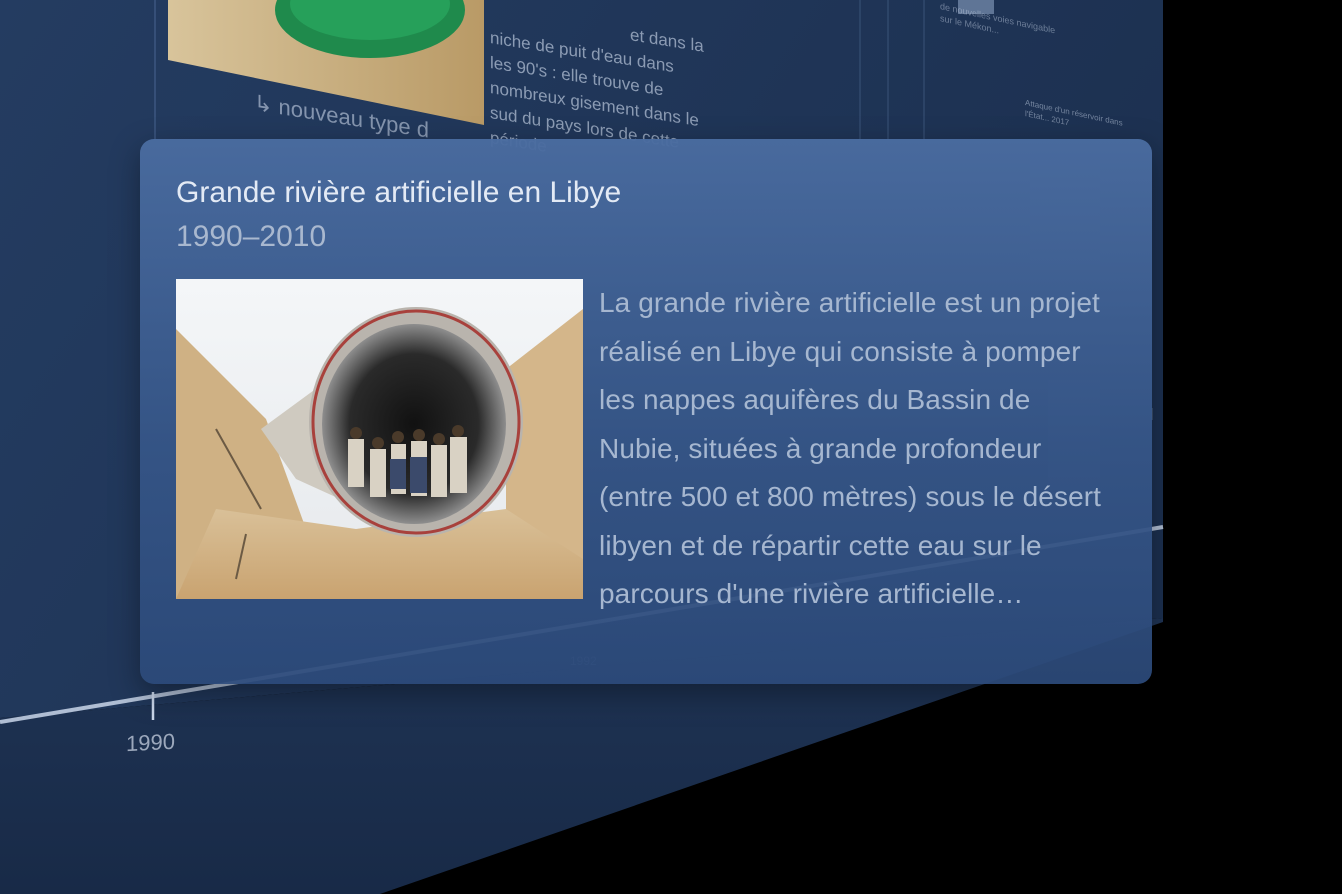 This screenshot has width=1342, height=894. What do you see at coordinates (150, 742) in the screenshot?
I see `timeline-tick-label: 1990` at bounding box center [150, 742].